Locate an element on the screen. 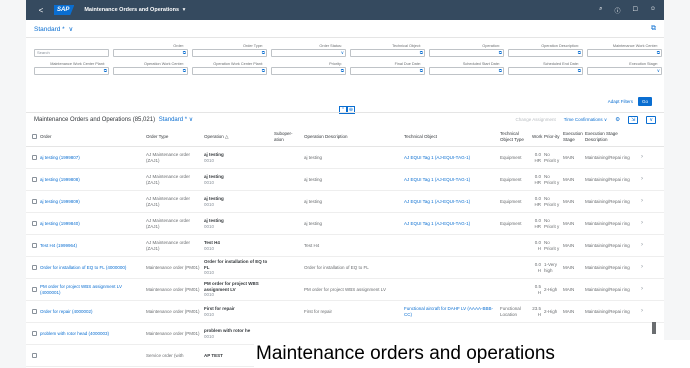  column-header-priority: Prior-ity is located at coordinates (553, 137).